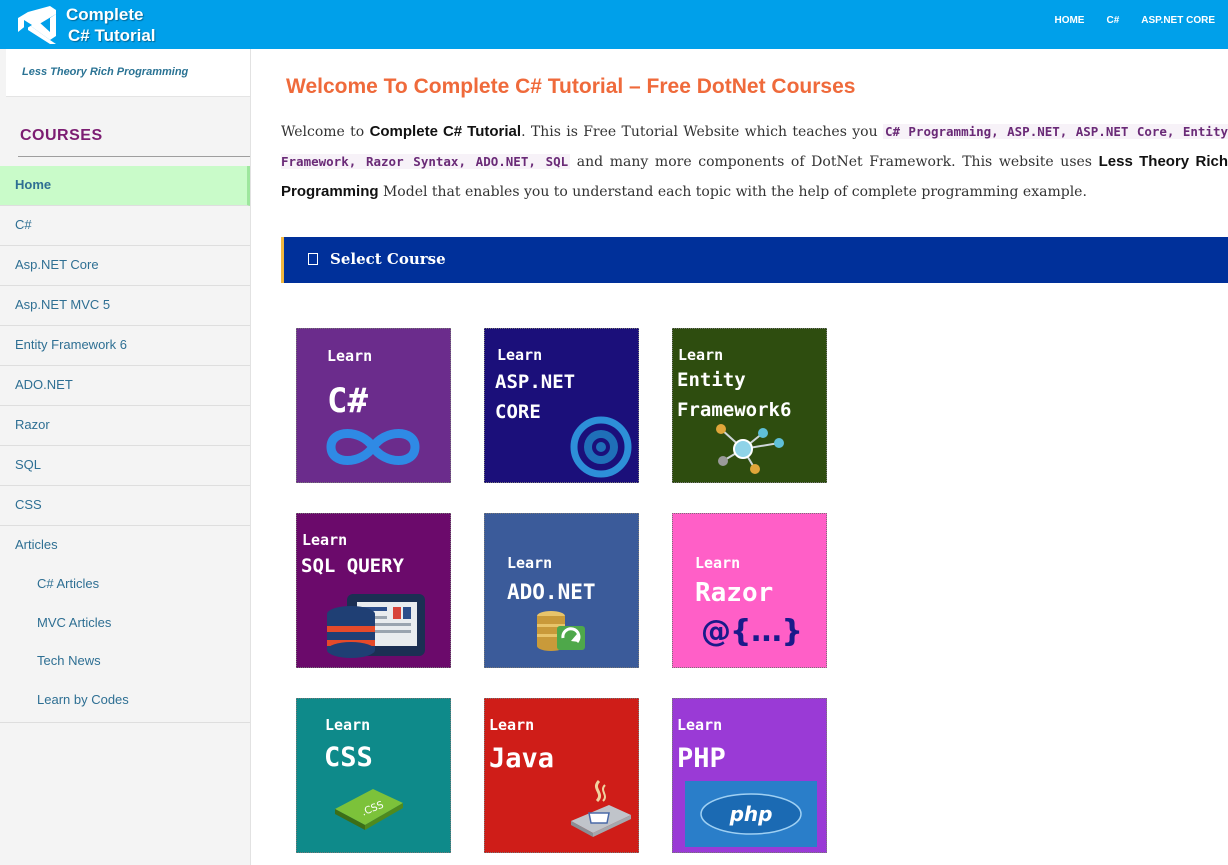 Image resolution: width=1228 pixels, height=865 pixels. What do you see at coordinates (125, 266) in the screenshot?
I see `sidebar-item-aspnet-core: Asp.NET Core` at bounding box center [125, 266].